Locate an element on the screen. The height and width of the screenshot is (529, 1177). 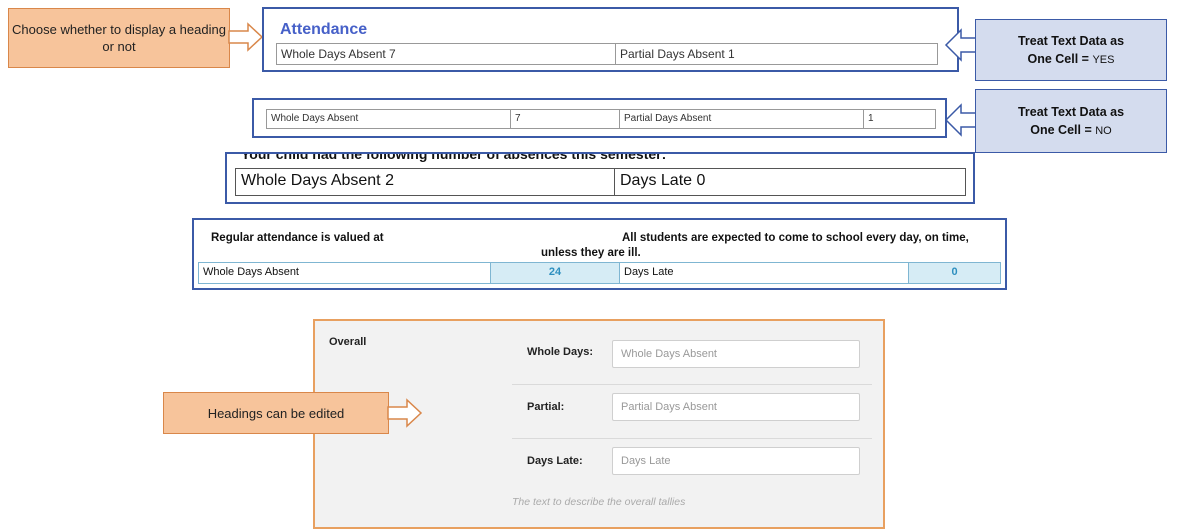
label-days-late: Days Late: is located at coordinates (555, 461).